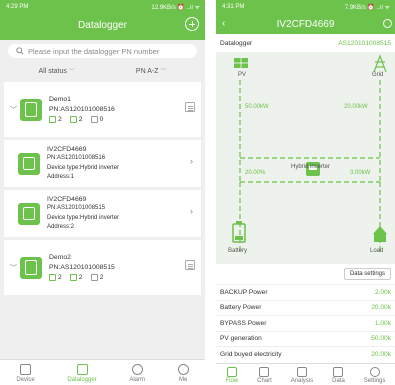 The image size is (395, 385). What do you see at coordinates (241, 63) in the screenshot?
I see `solar-panel-icon` at bounding box center [241, 63].